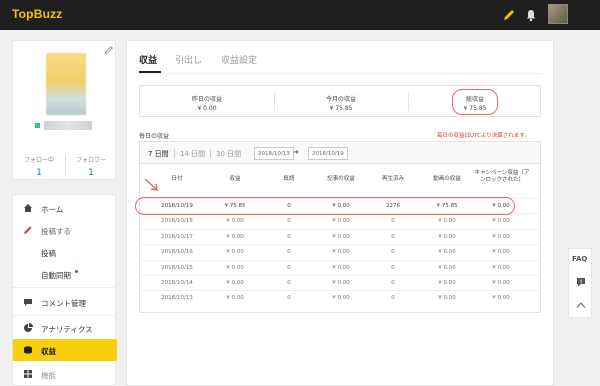  Describe the element at coordinates (207, 108) in the screenshot. I see `summary-value: ¥ 0.00` at that location.